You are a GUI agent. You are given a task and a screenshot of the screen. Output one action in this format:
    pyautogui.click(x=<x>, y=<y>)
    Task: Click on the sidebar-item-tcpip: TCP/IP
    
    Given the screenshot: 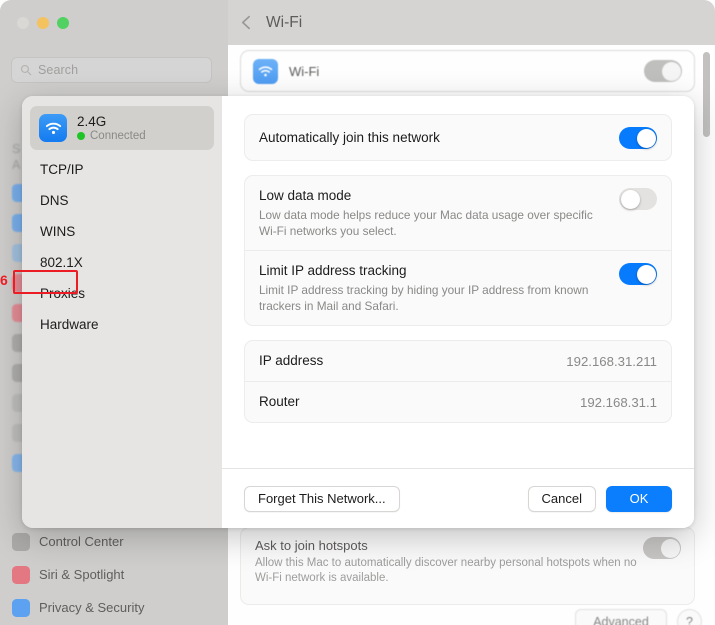 What is the action you would take?
    pyautogui.click(x=122, y=169)
    